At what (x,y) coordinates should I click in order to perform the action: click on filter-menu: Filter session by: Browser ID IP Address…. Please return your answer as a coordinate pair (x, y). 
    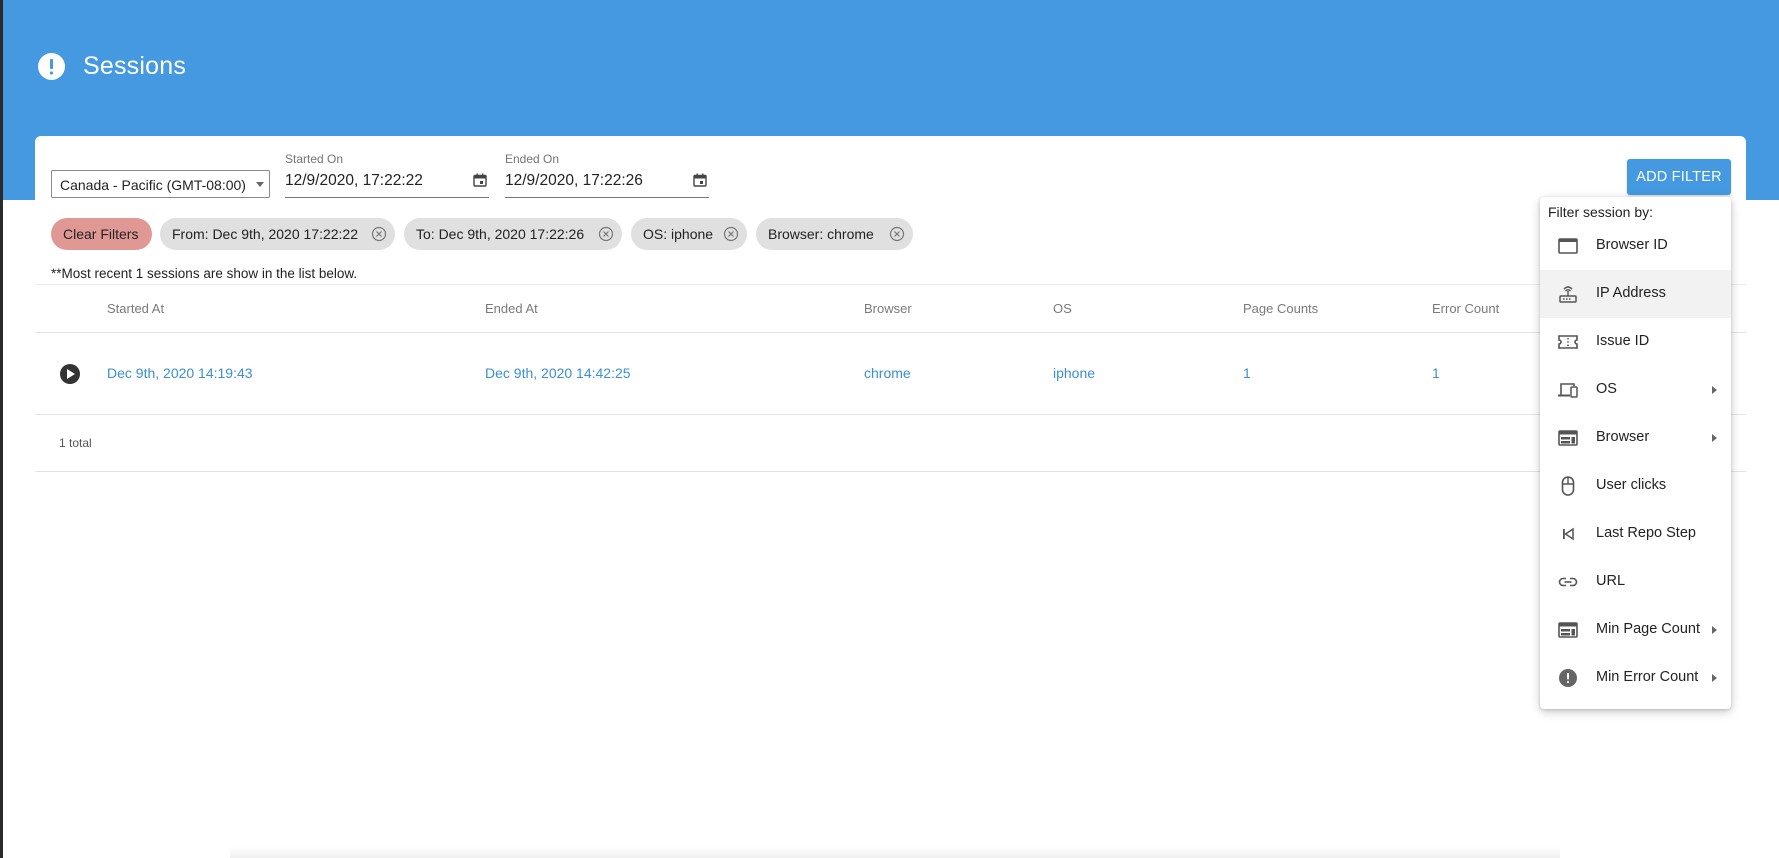
    Looking at the image, I should click on (1635, 453).